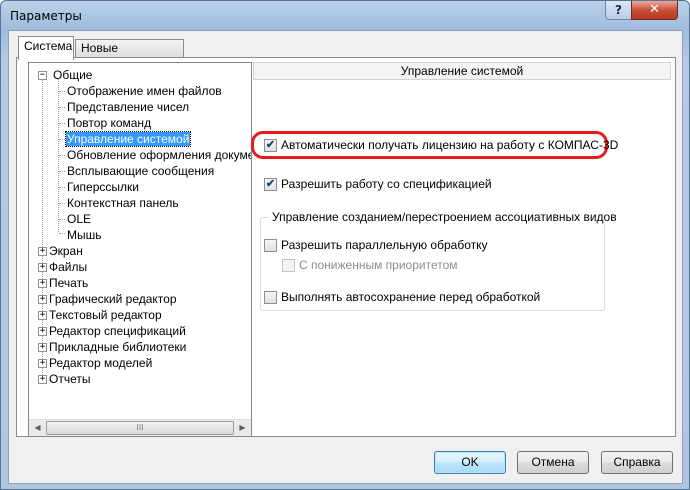  I want to click on tree-item-popup-messages: Всплывающие сообщения, so click(140, 171).